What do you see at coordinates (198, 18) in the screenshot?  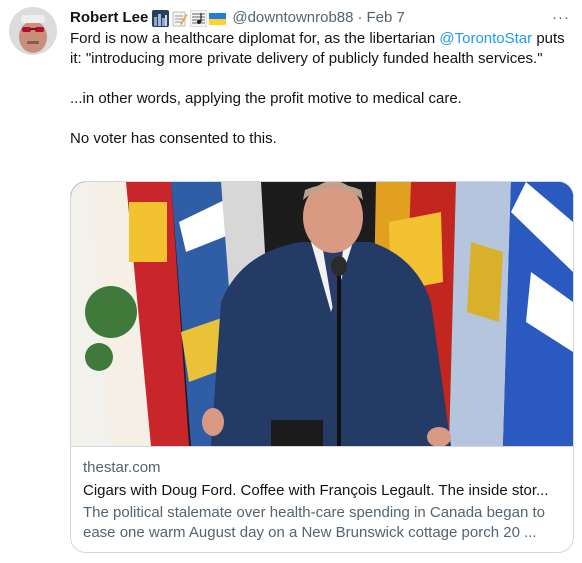 I see `musical-score-icon` at bounding box center [198, 18].